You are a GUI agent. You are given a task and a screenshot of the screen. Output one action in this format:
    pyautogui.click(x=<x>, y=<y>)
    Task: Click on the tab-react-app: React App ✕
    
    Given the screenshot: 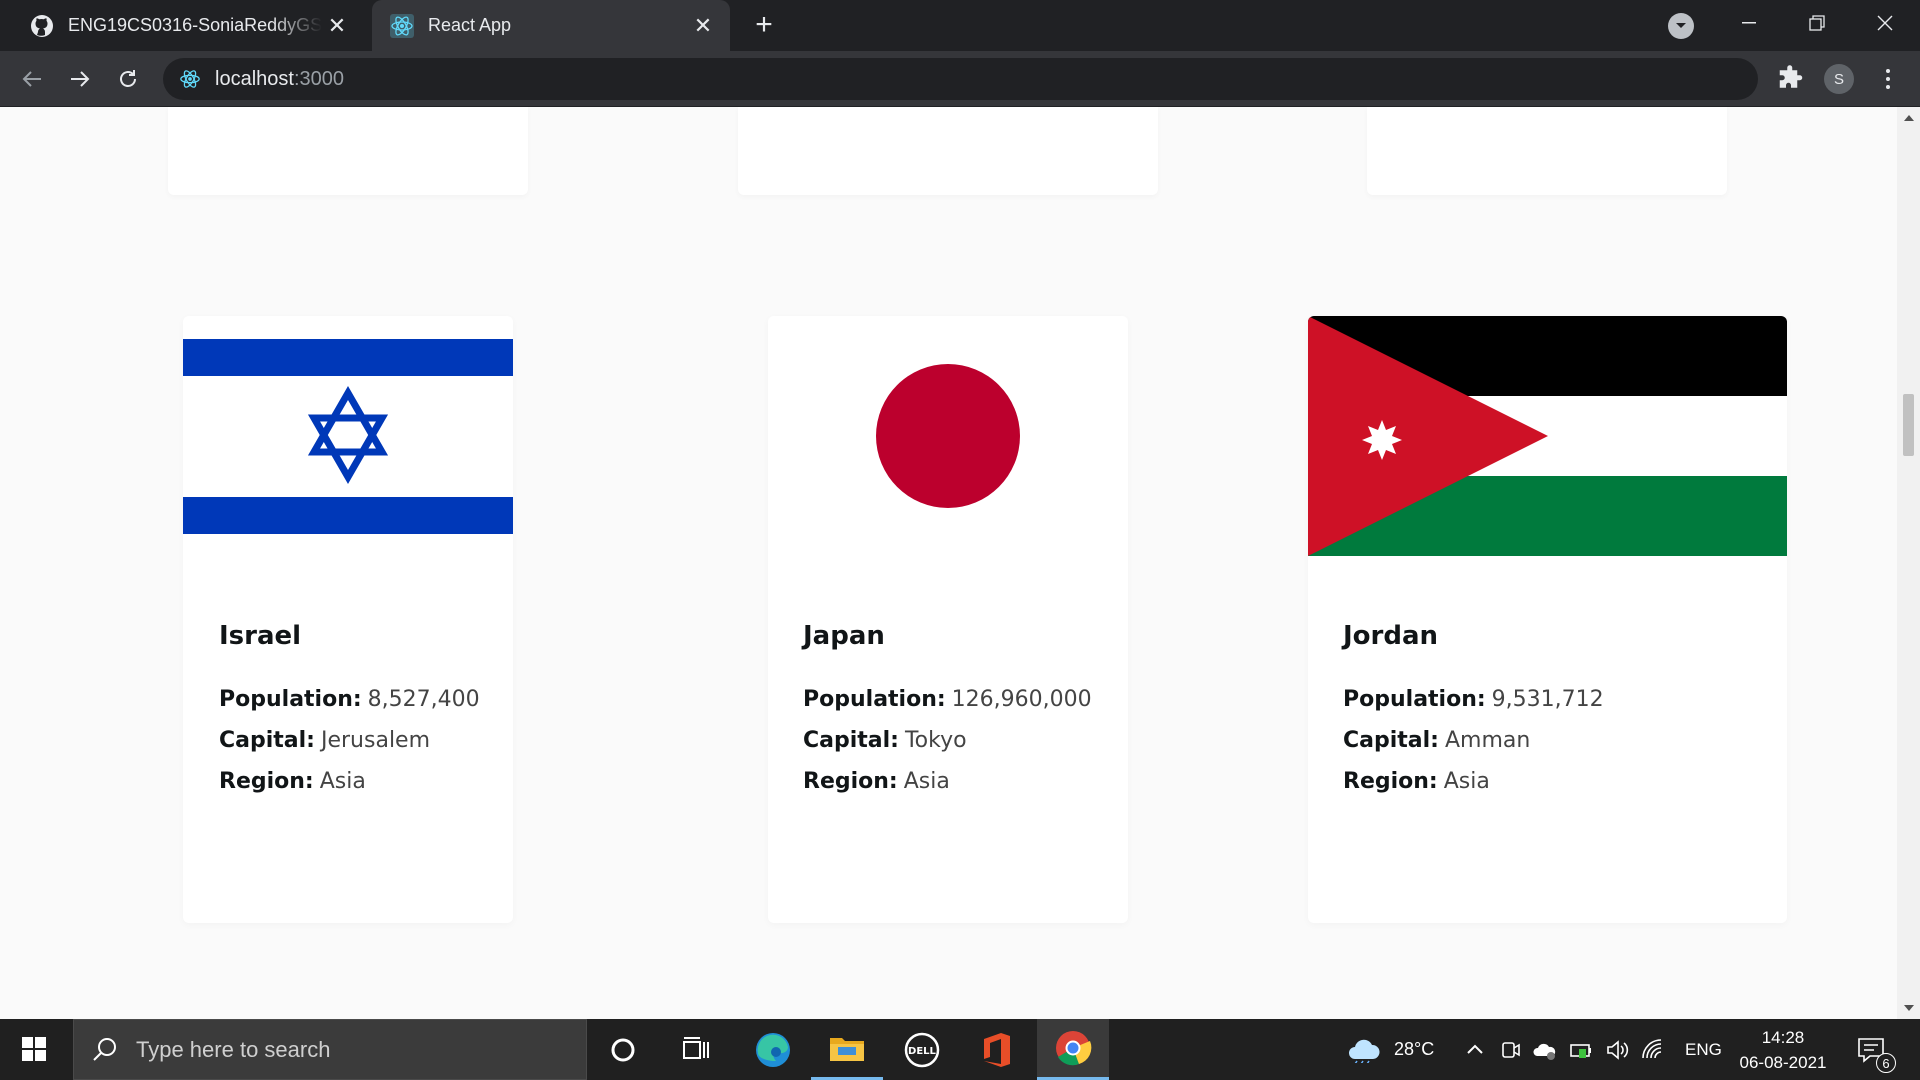 What is the action you would take?
    pyautogui.click(x=551, y=25)
    